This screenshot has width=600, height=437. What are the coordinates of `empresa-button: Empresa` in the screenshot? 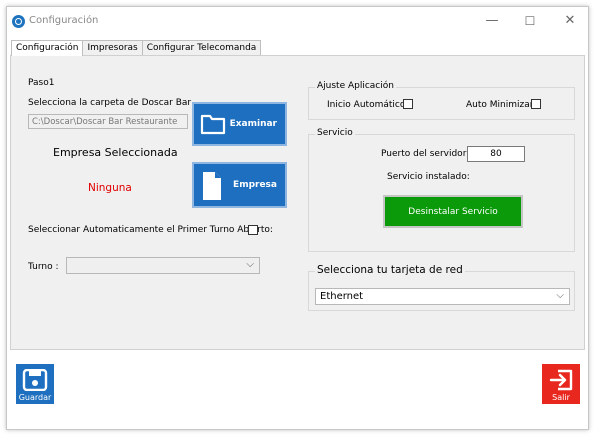 It's located at (239, 185).